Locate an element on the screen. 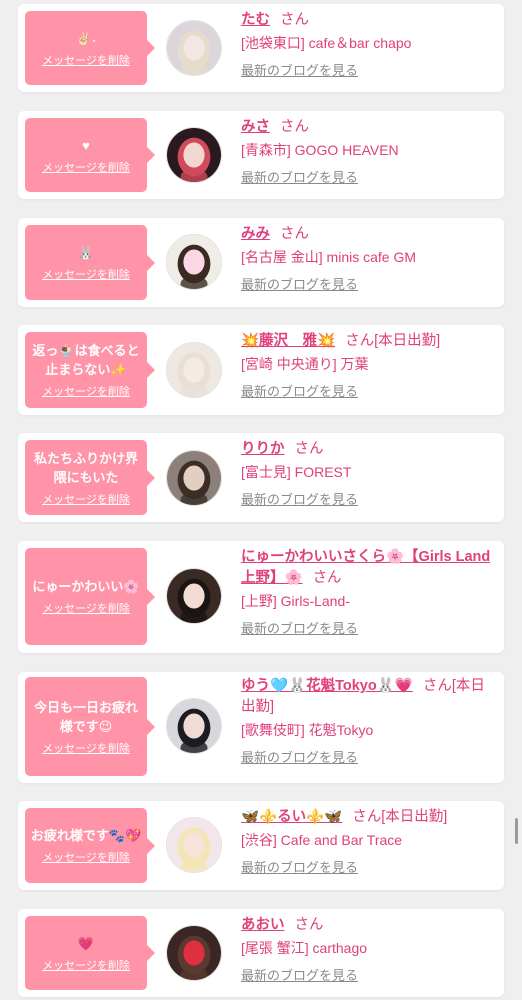  cast-info: りりか さん [富士見] FOREST 最新のブログを見る is located at coordinates (369, 474).